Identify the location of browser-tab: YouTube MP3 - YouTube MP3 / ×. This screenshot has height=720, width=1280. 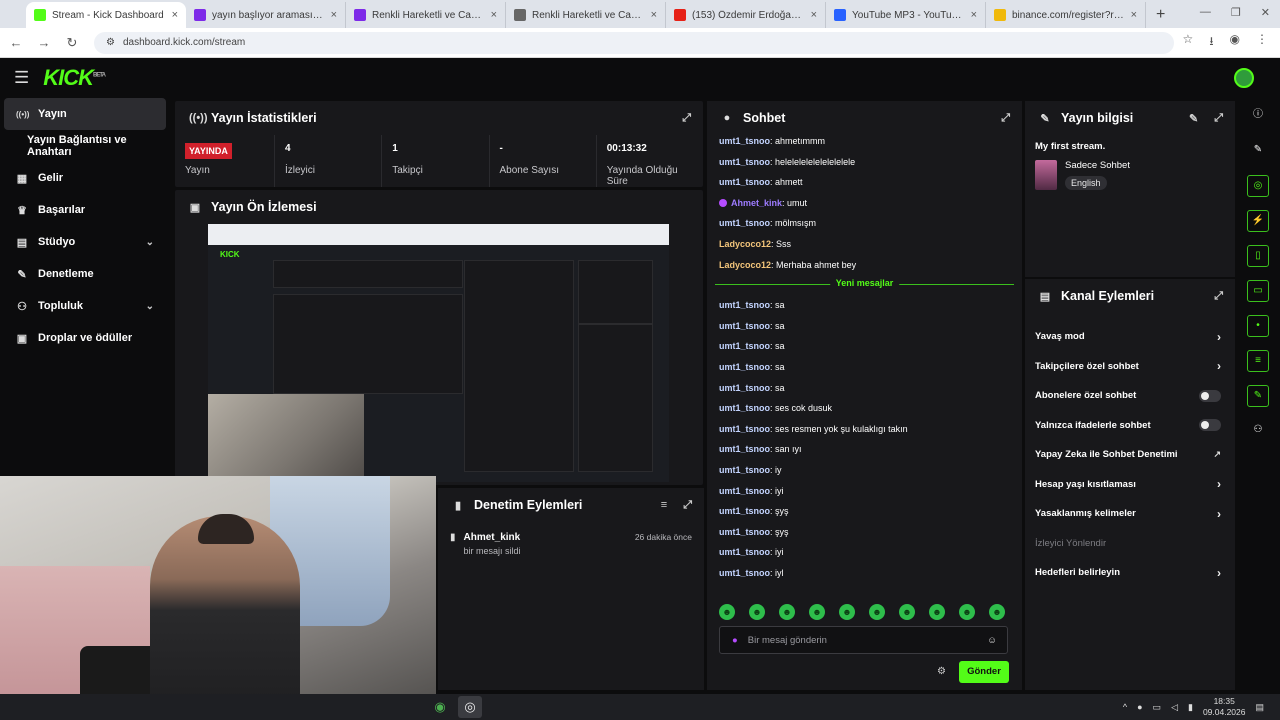
(906, 15).